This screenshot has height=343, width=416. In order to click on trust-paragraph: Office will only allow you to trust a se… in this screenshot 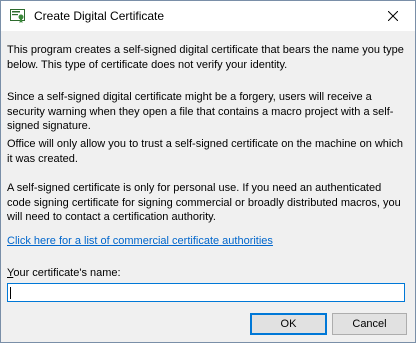, I will do `click(205, 151)`.